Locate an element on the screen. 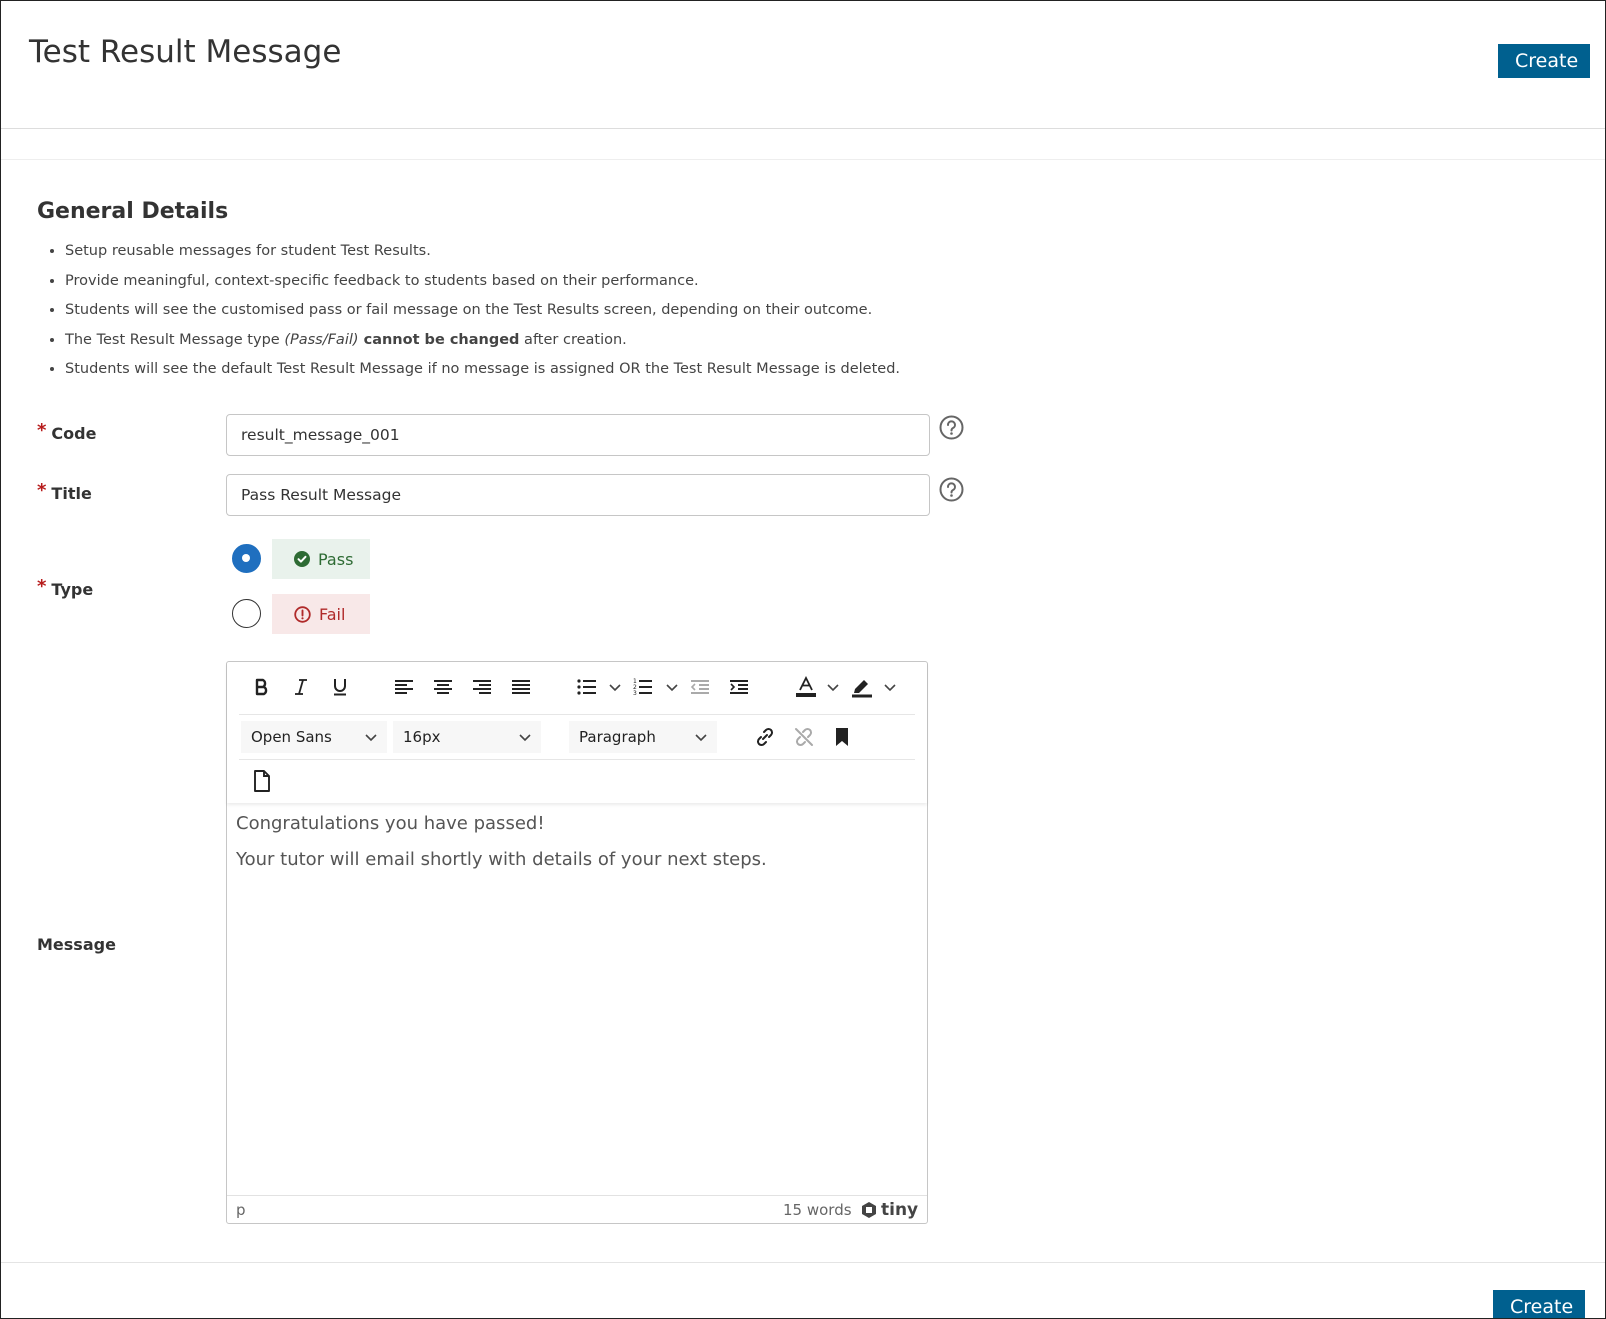 Image resolution: width=1606 pixels, height=1319 pixels. block-format-select: Paragraph is located at coordinates (643, 737).